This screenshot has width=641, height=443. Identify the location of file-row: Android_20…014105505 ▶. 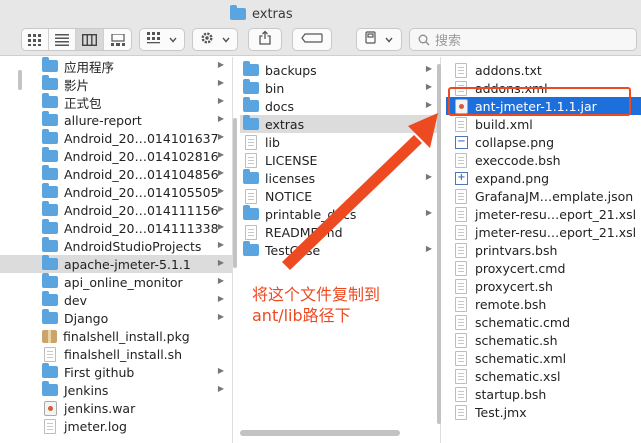
(116, 192).